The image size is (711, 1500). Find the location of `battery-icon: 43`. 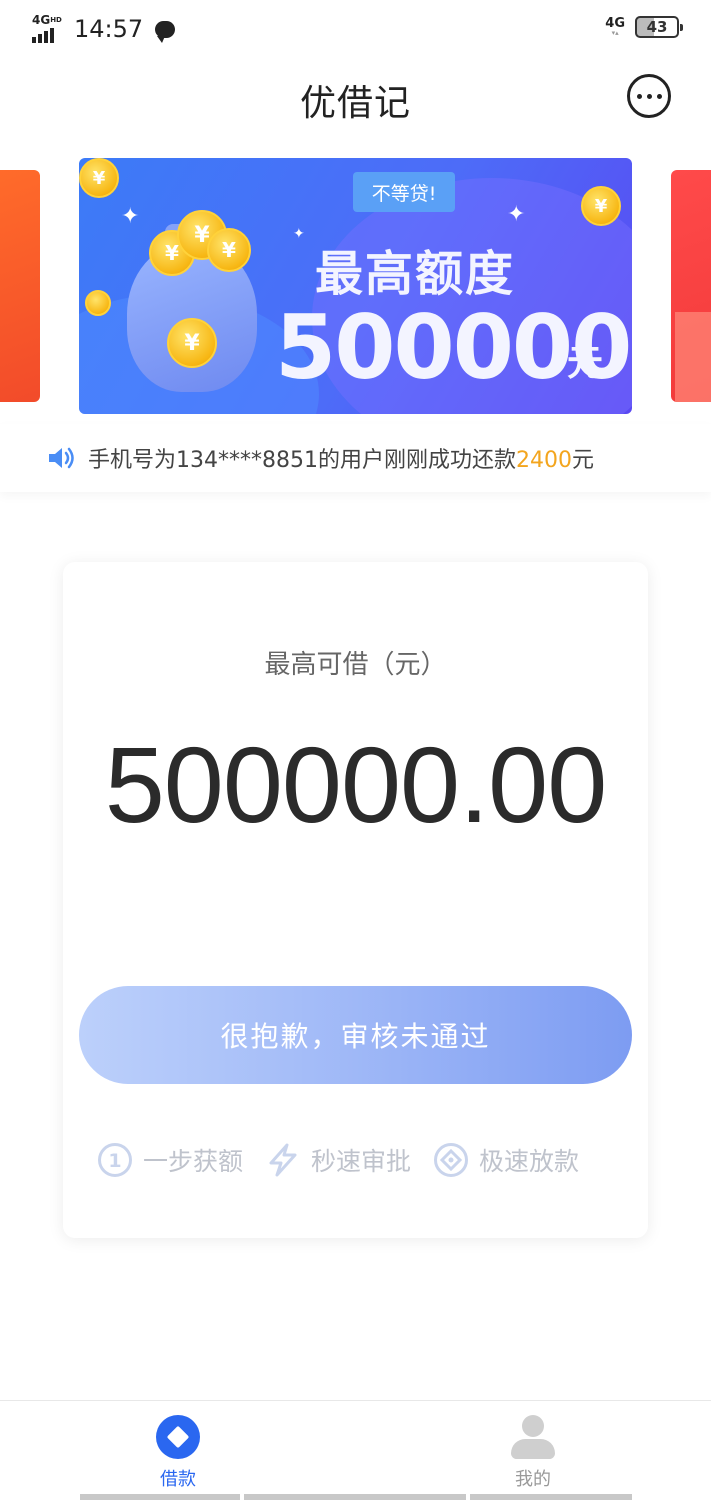

battery-icon: 43 is located at coordinates (659, 27).